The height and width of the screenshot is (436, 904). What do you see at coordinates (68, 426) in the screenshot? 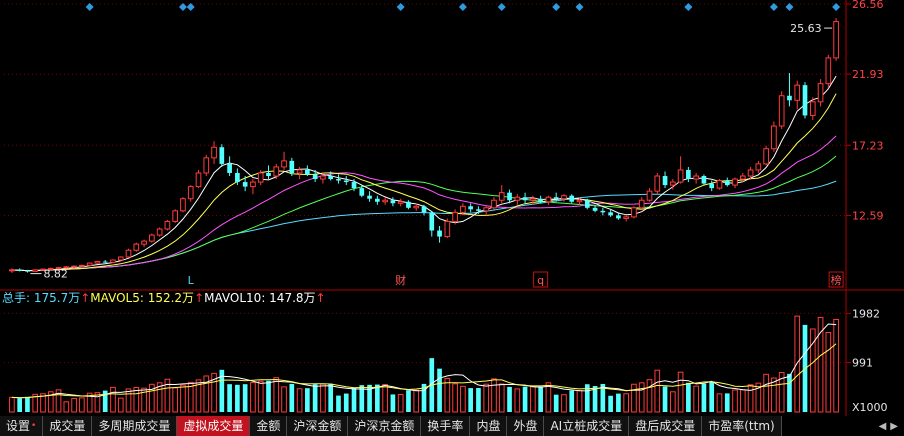
I see `tab-1: 成交量` at bounding box center [68, 426].